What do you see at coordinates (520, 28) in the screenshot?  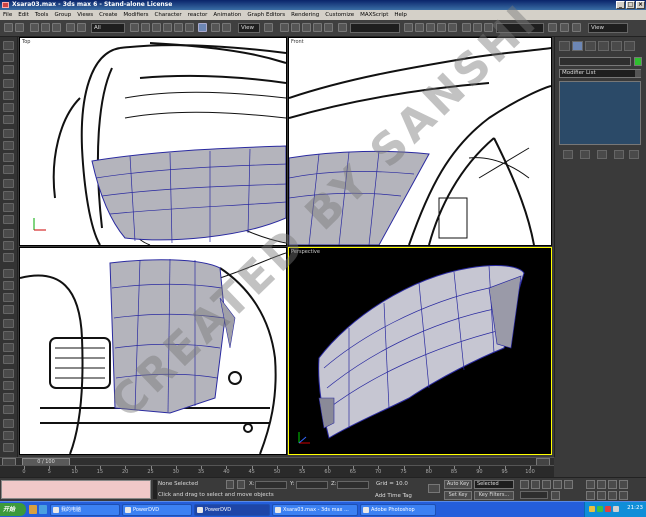 I see `render-type-select` at bounding box center [520, 28].